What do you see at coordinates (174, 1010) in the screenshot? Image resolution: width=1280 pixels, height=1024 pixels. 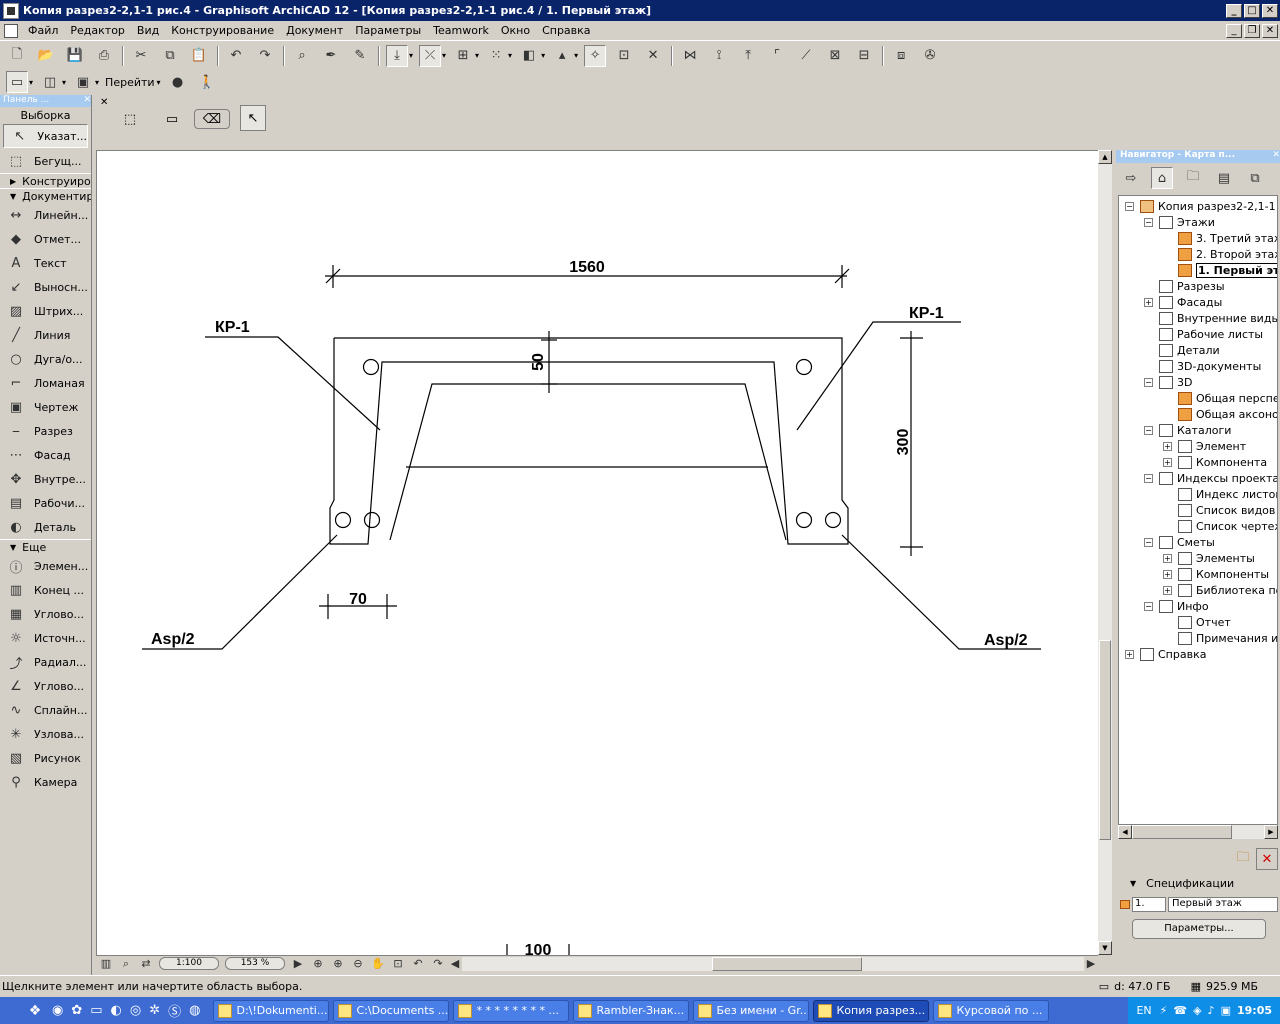 I see `skype-icon: Ⓢ` at bounding box center [174, 1010].